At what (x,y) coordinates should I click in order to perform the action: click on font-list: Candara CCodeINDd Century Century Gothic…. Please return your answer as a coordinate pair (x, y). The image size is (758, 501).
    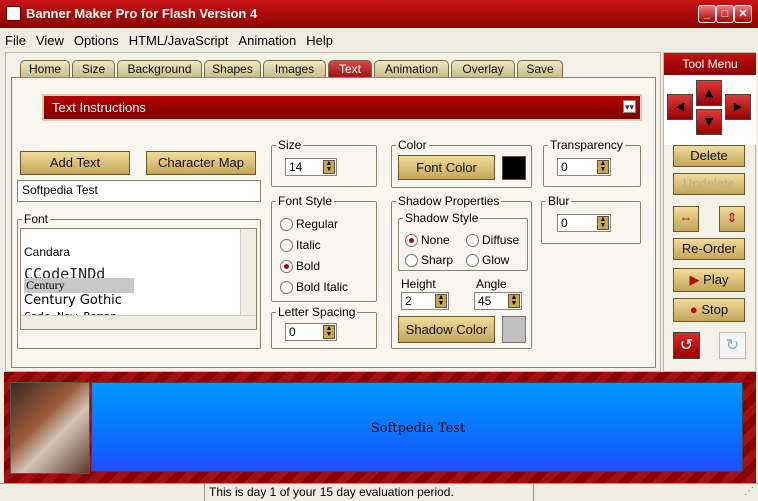
    Looking at the image, I should click on (138, 279).